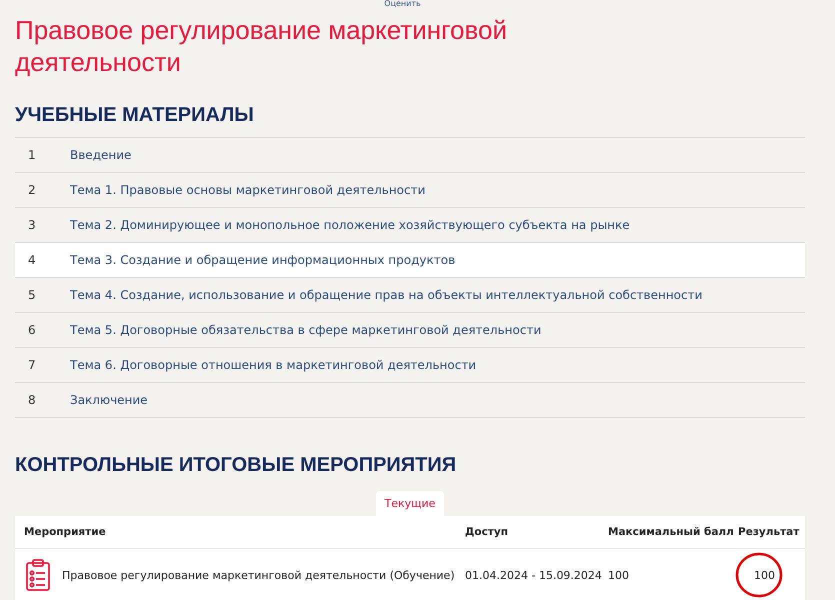 This screenshot has width=835, height=600. Describe the element at coordinates (487, 532) in the screenshot. I see `column-header: Доступ` at that location.